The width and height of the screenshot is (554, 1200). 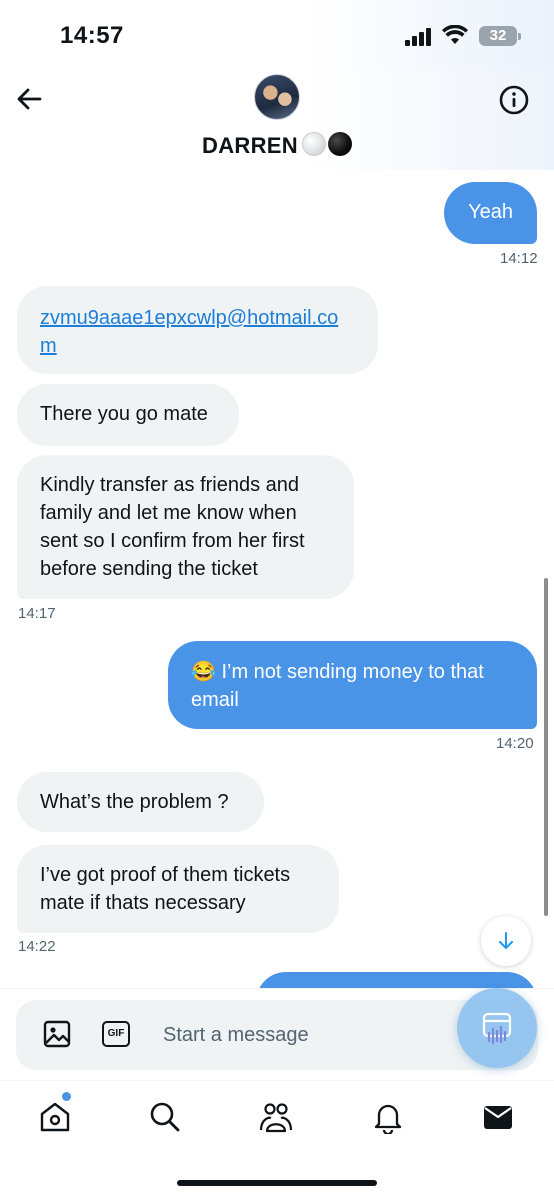 What do you see at coordinates (170, 485) in the screenshot?
I see `message-line: Kindly transfer as friends and` at bounding box center [170, 485].